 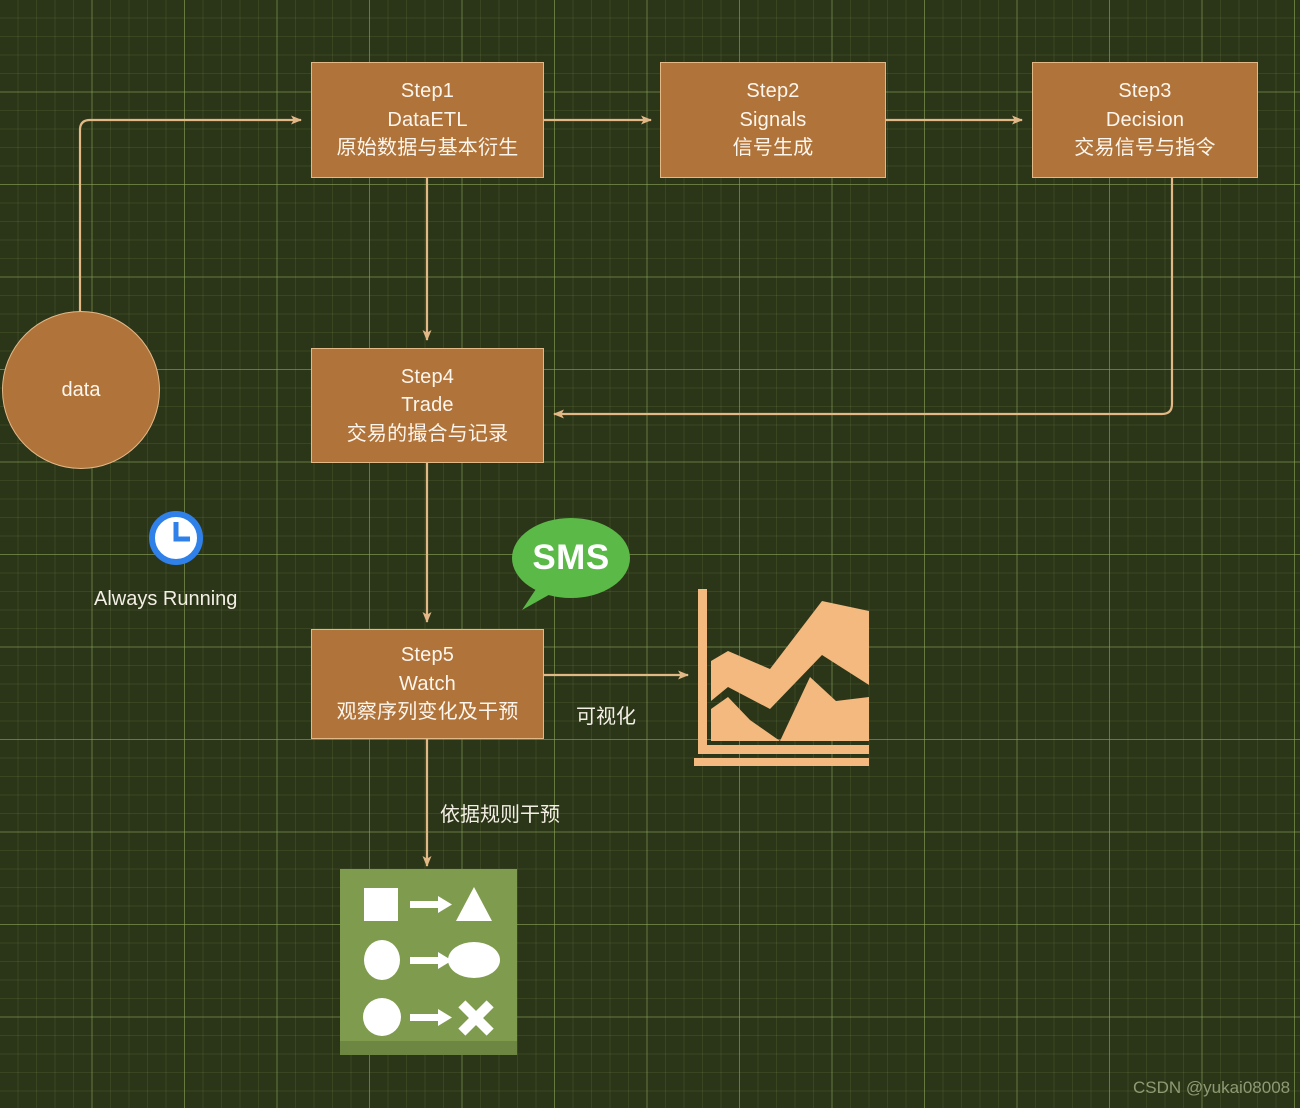 I want to click on edge-label-rule-intervene: 依据规则干预, so click(x=500, y=815).